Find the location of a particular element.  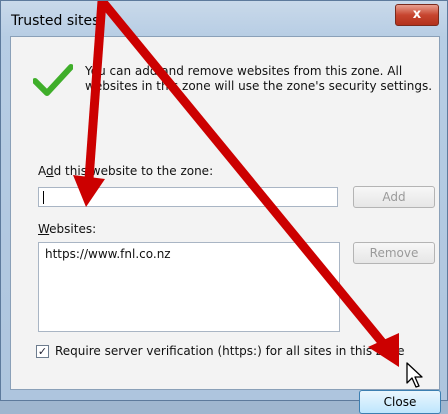

close-window-button: x is located at coordinates (417, 15).